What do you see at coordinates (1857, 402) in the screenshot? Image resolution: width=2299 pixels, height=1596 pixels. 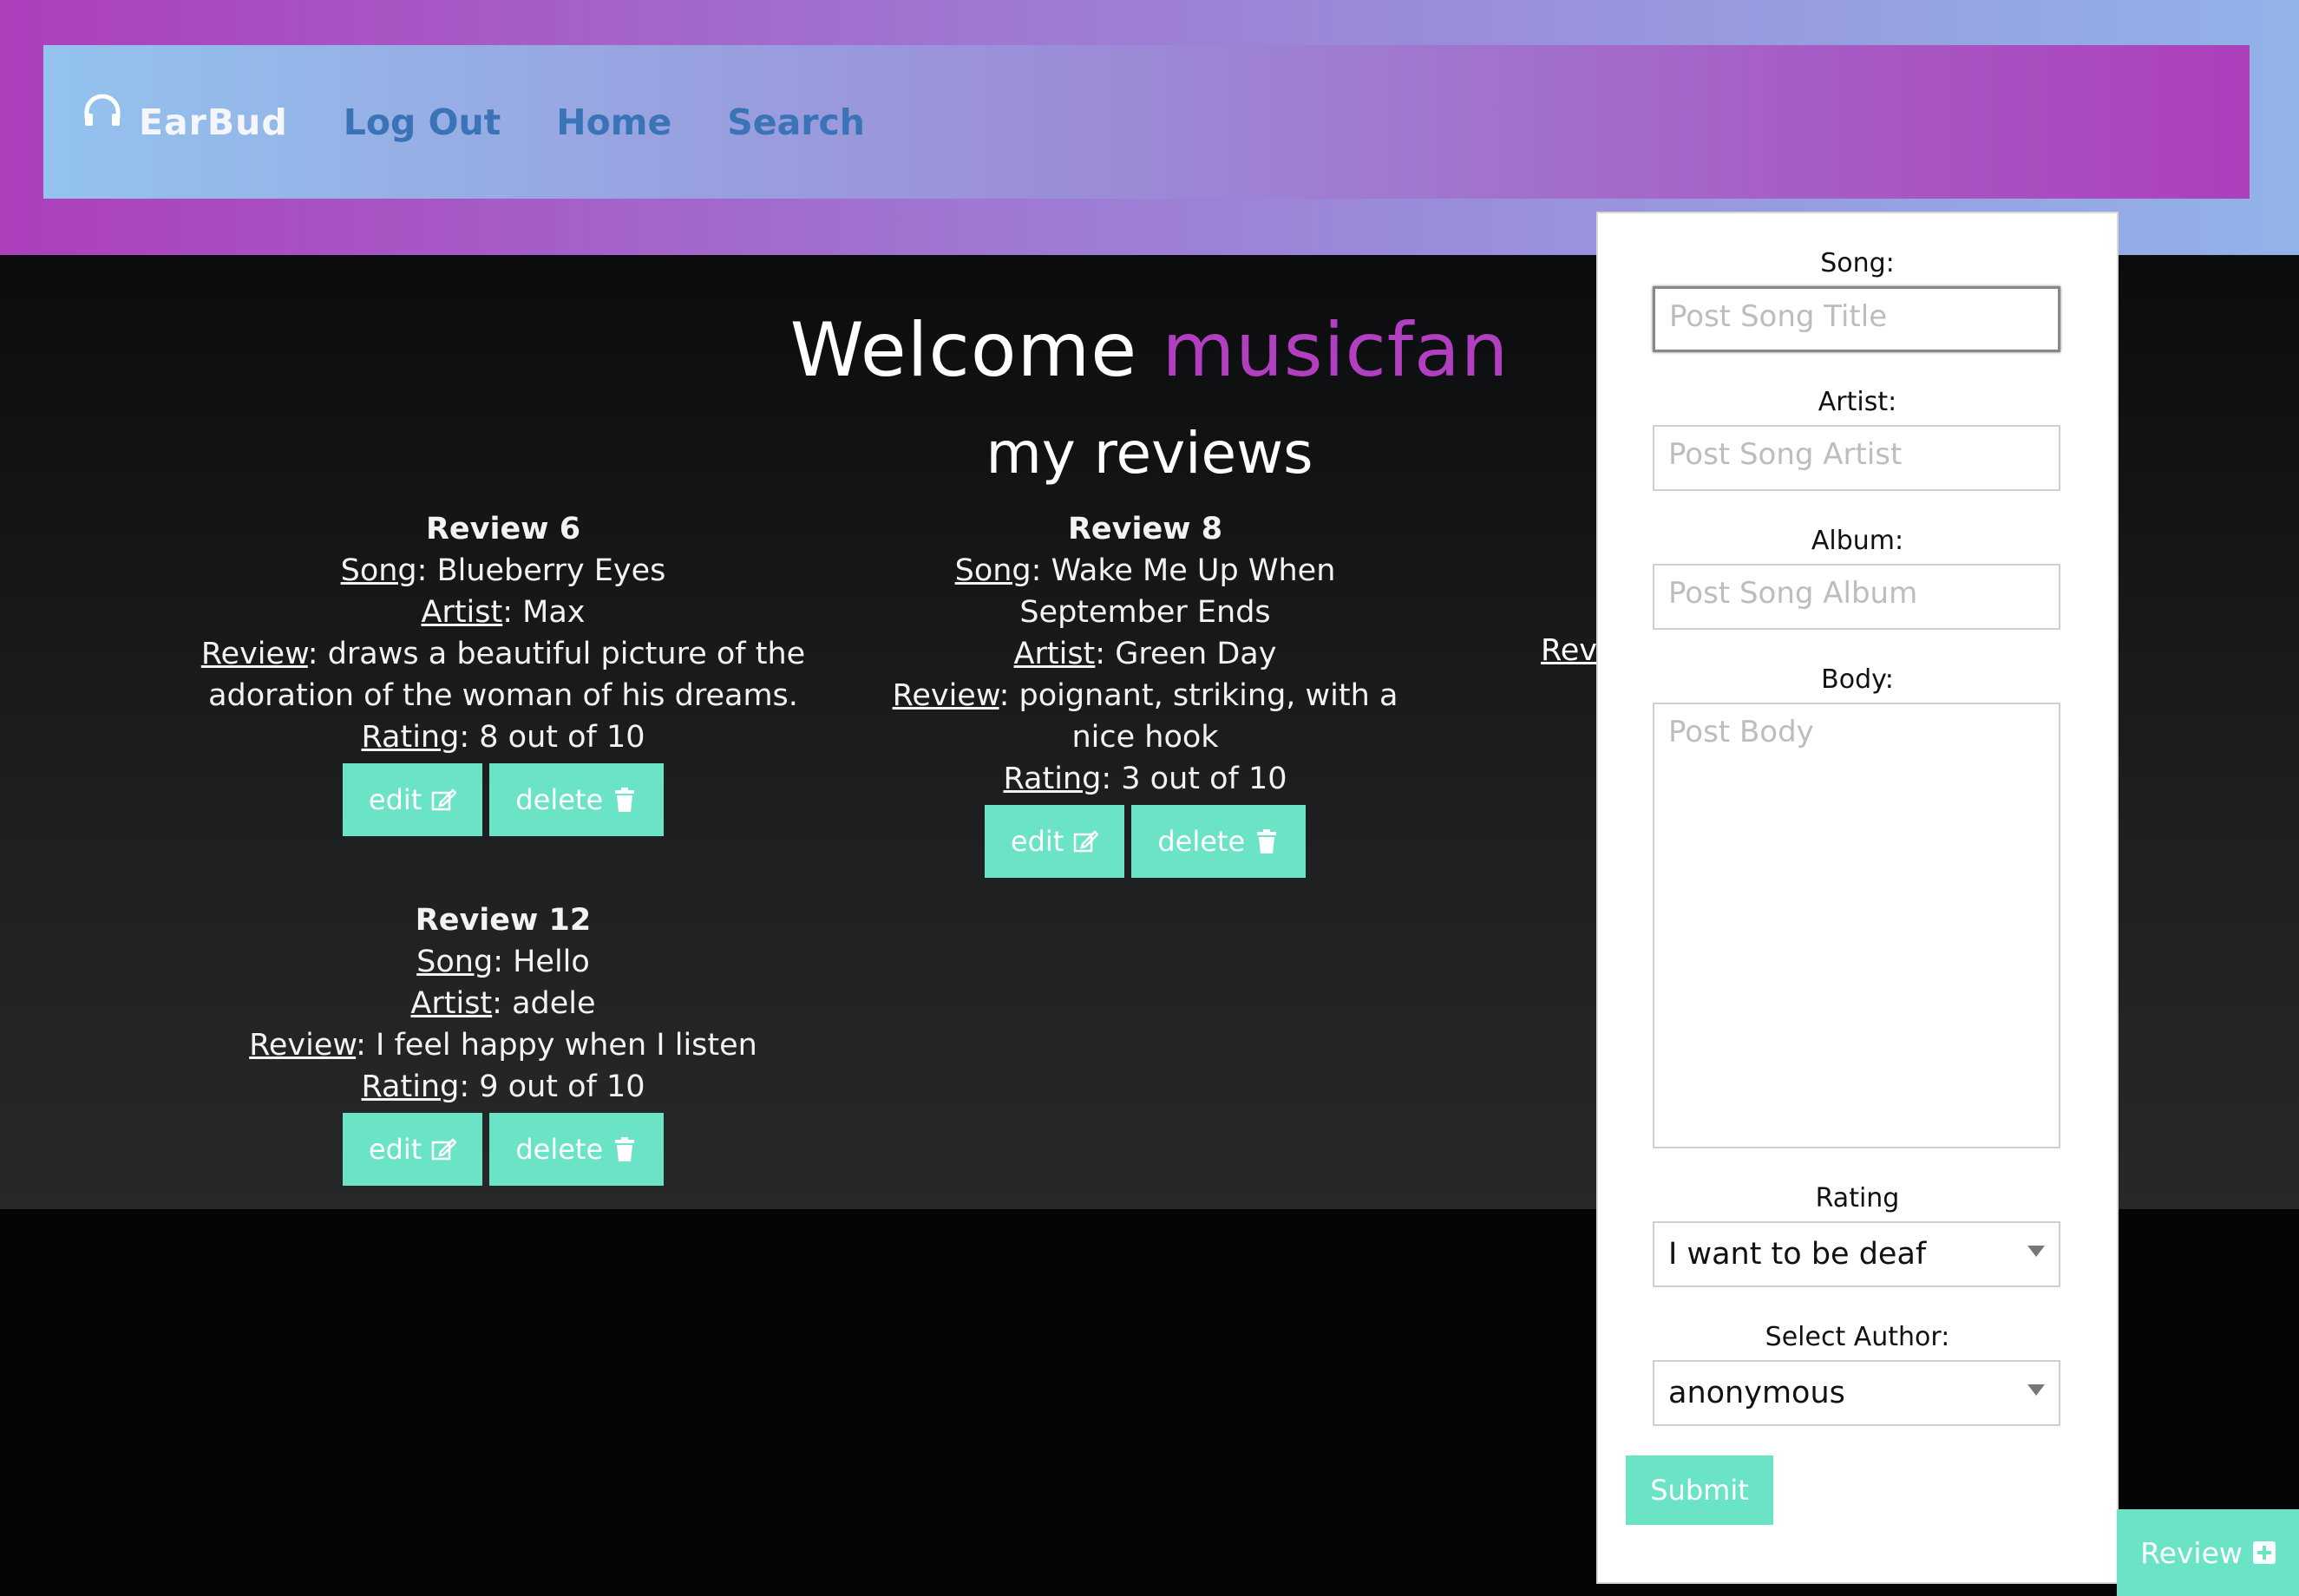 I see `artist-label: Artist:` at bounding box center [1857, 402].